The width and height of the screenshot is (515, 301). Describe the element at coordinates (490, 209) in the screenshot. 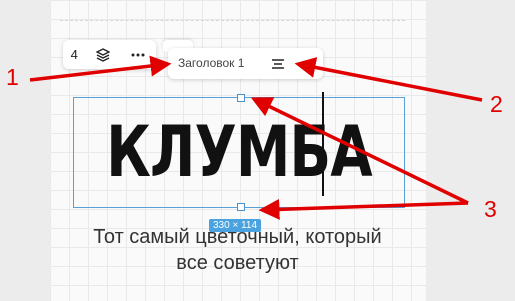

I see `annotation-3: 3` at that location.